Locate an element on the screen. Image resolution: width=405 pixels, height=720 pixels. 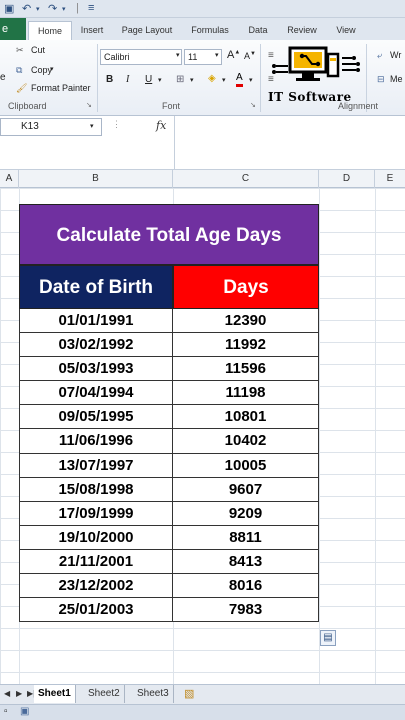
tab-formulas: Formulas is located at coordinates (210, 30).